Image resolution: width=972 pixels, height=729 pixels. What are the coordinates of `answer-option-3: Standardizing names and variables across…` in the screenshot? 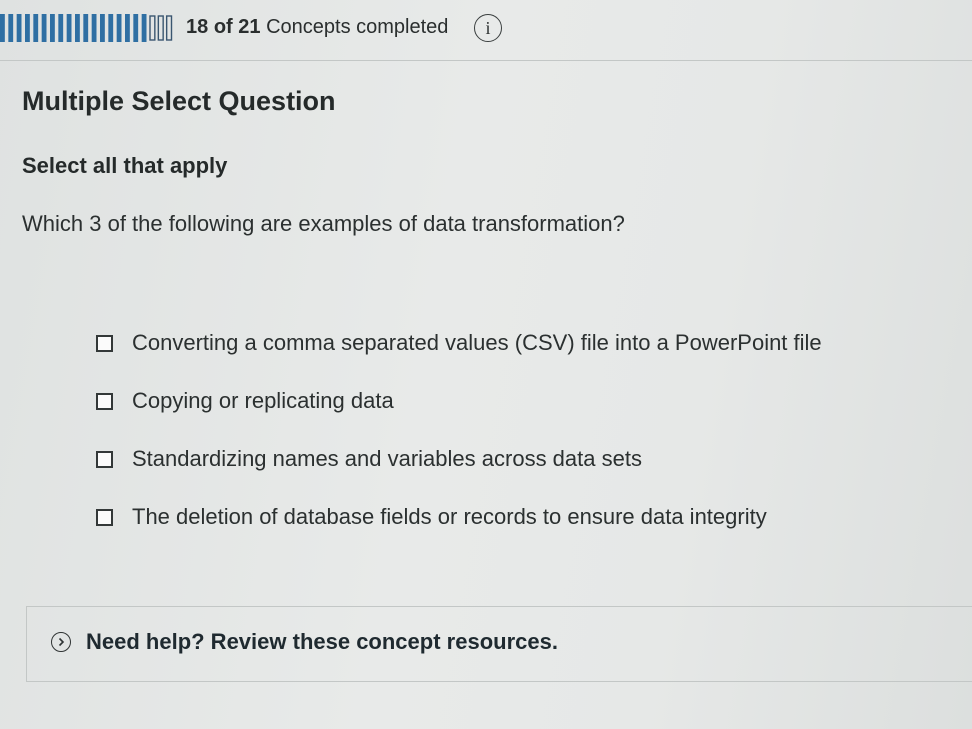 It's located at (369, 459).